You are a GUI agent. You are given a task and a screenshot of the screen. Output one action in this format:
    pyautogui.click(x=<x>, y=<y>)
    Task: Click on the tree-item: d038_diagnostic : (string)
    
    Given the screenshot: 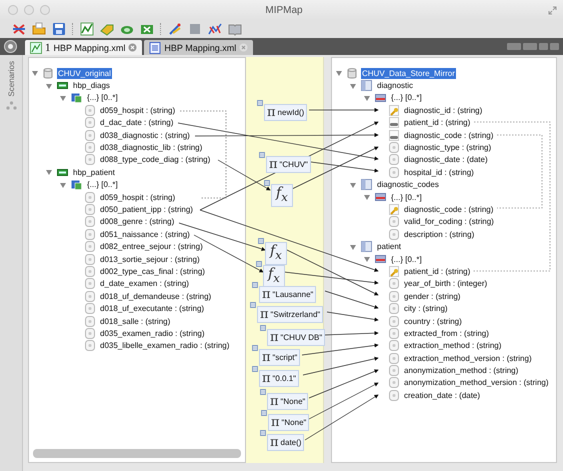 What is the action you would take?
    pyautogui.click(x=145, y=135)
    